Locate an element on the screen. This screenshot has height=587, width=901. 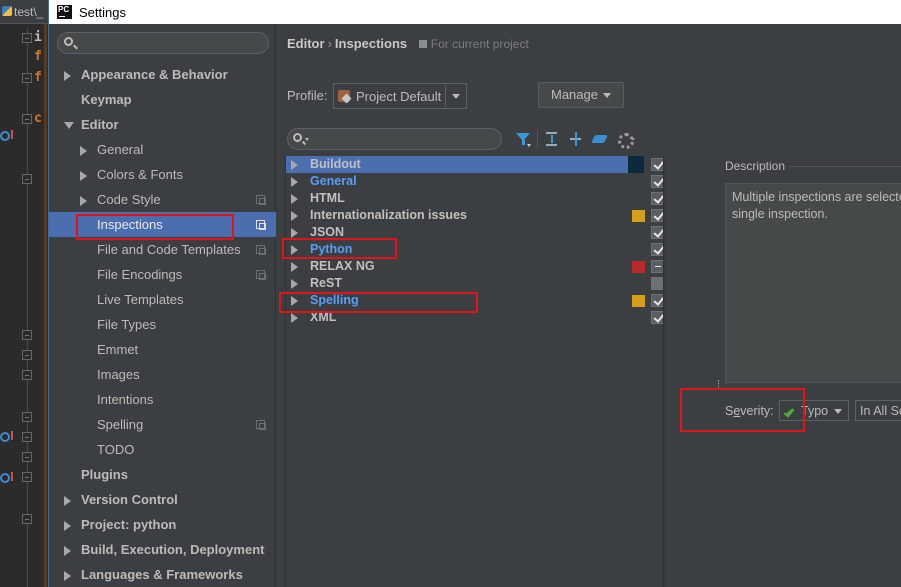
inspection-group-row: JSON is located at coordinates (475, 232).